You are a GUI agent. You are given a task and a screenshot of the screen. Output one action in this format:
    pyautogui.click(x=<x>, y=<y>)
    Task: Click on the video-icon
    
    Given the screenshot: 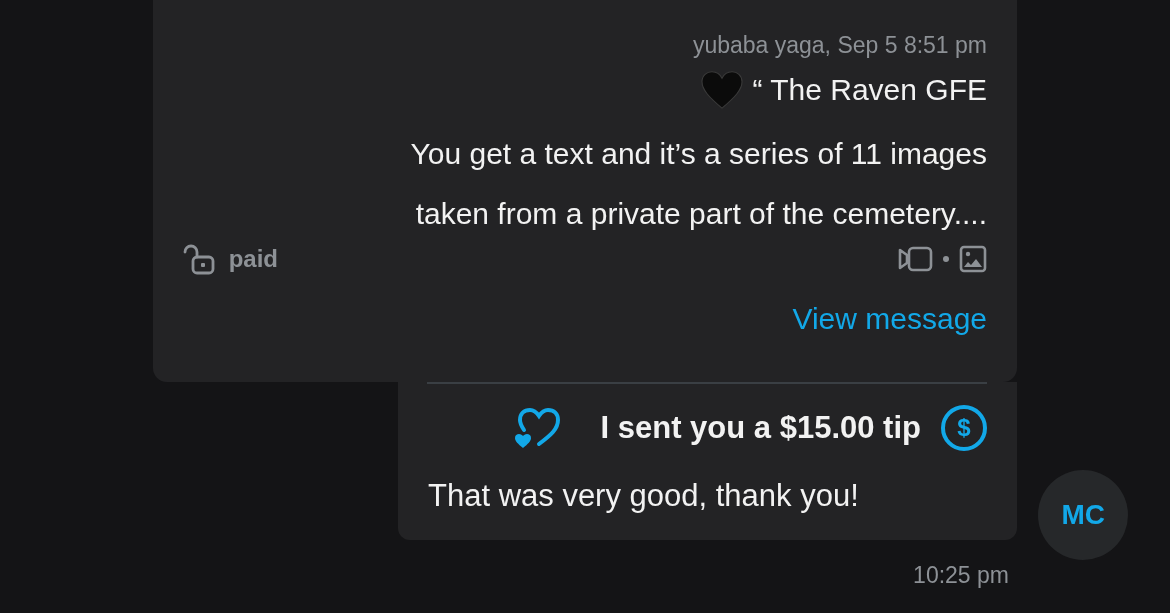 What is the action you would take?
    pyautogui.click(x=915, y=259)
    